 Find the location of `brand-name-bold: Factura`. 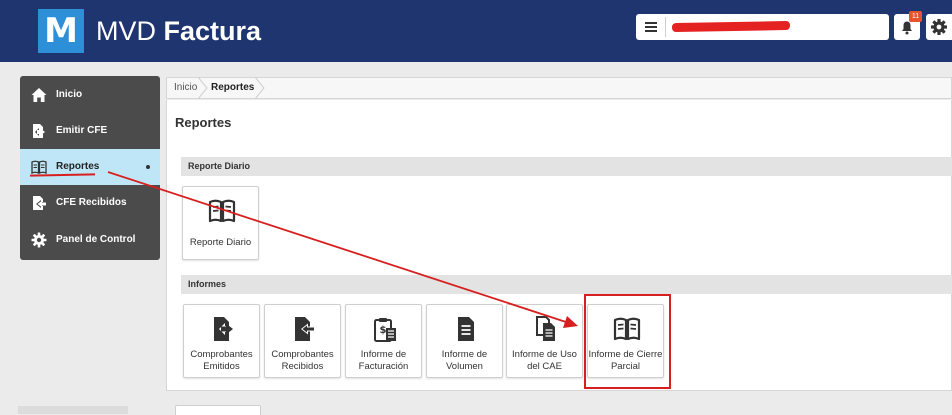

brand-name-bold: Factura is located at coordinates (212, 31).